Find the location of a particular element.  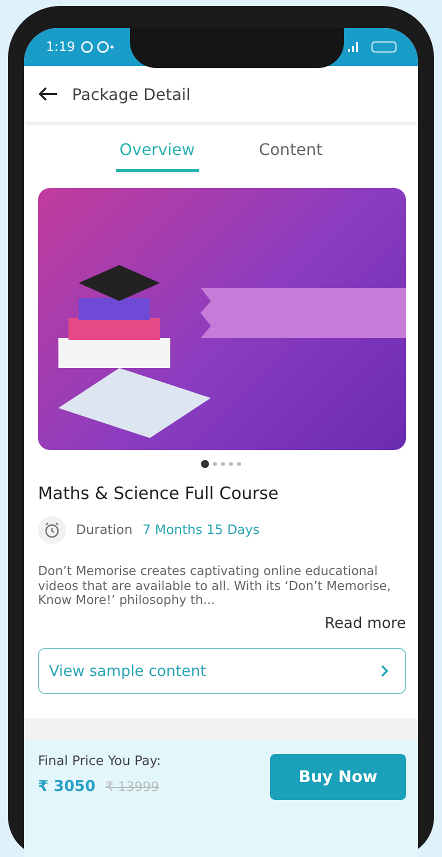

price-label: Final Price You Pay: is located at coordinates (99, 761).